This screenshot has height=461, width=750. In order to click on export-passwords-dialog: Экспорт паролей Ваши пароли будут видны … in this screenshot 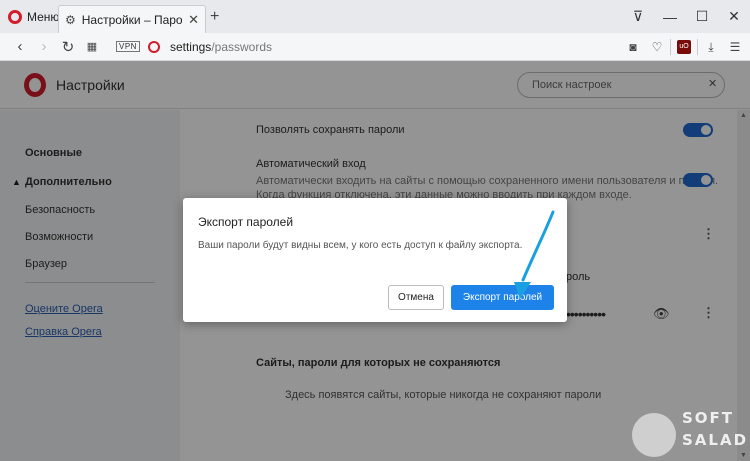, I will do `click(375, 260)`.